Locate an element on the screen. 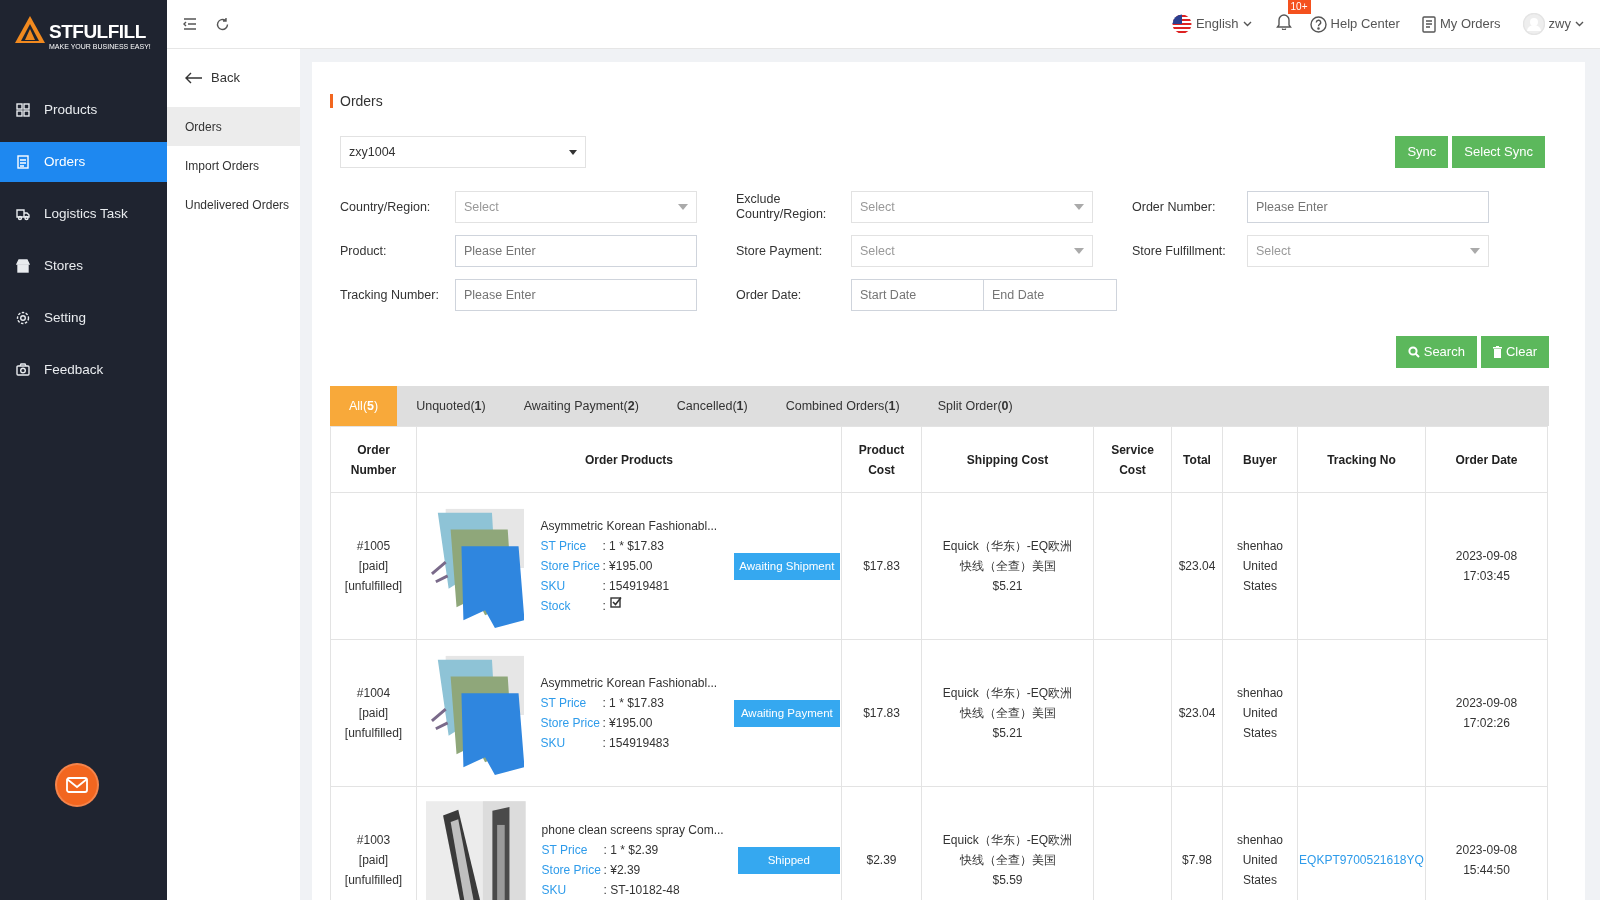 The width and height of the screenshot is (1600, 900). order-info: #1005 is located at coordinates (373, 546).